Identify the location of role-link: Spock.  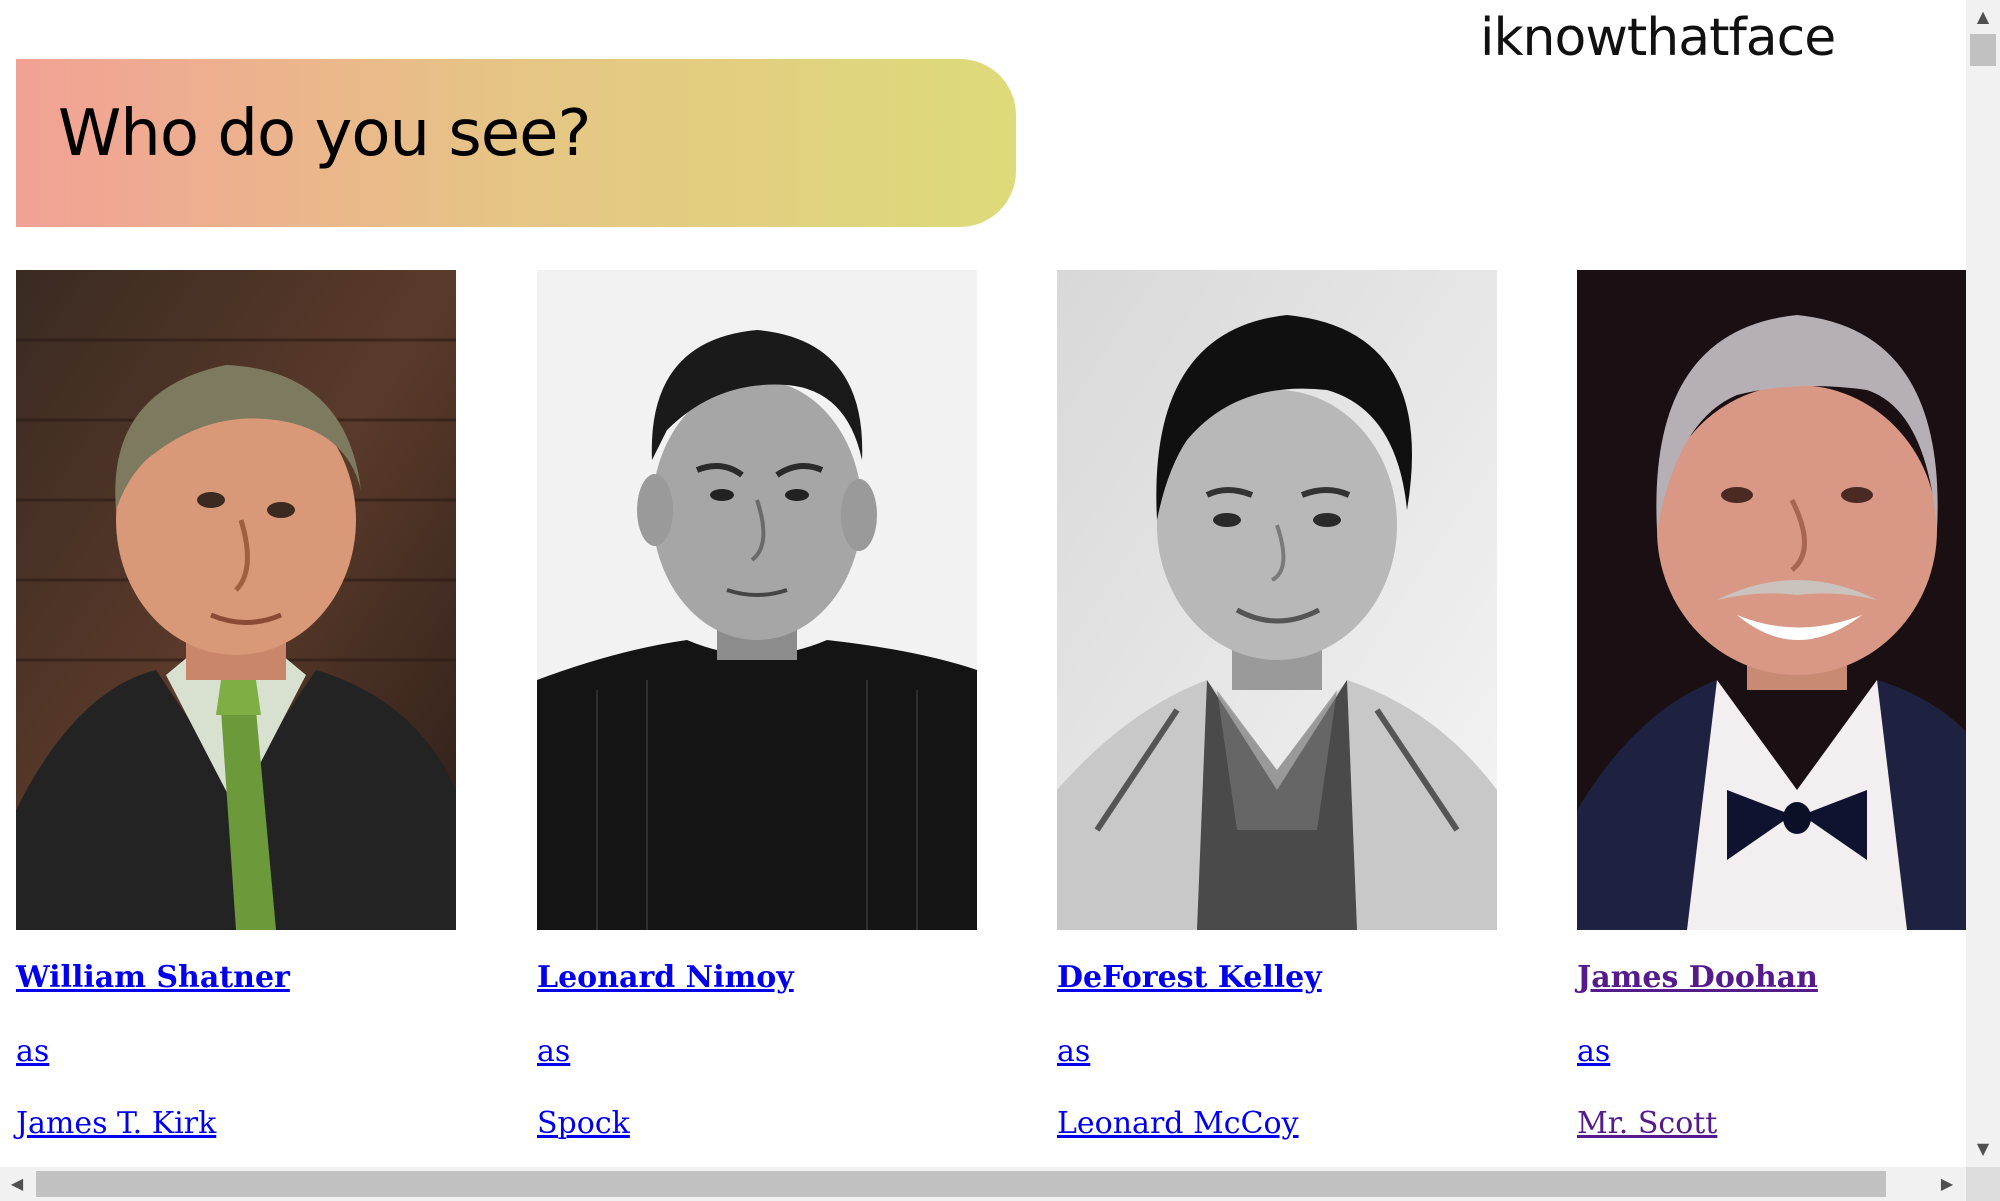
(583, 1123).